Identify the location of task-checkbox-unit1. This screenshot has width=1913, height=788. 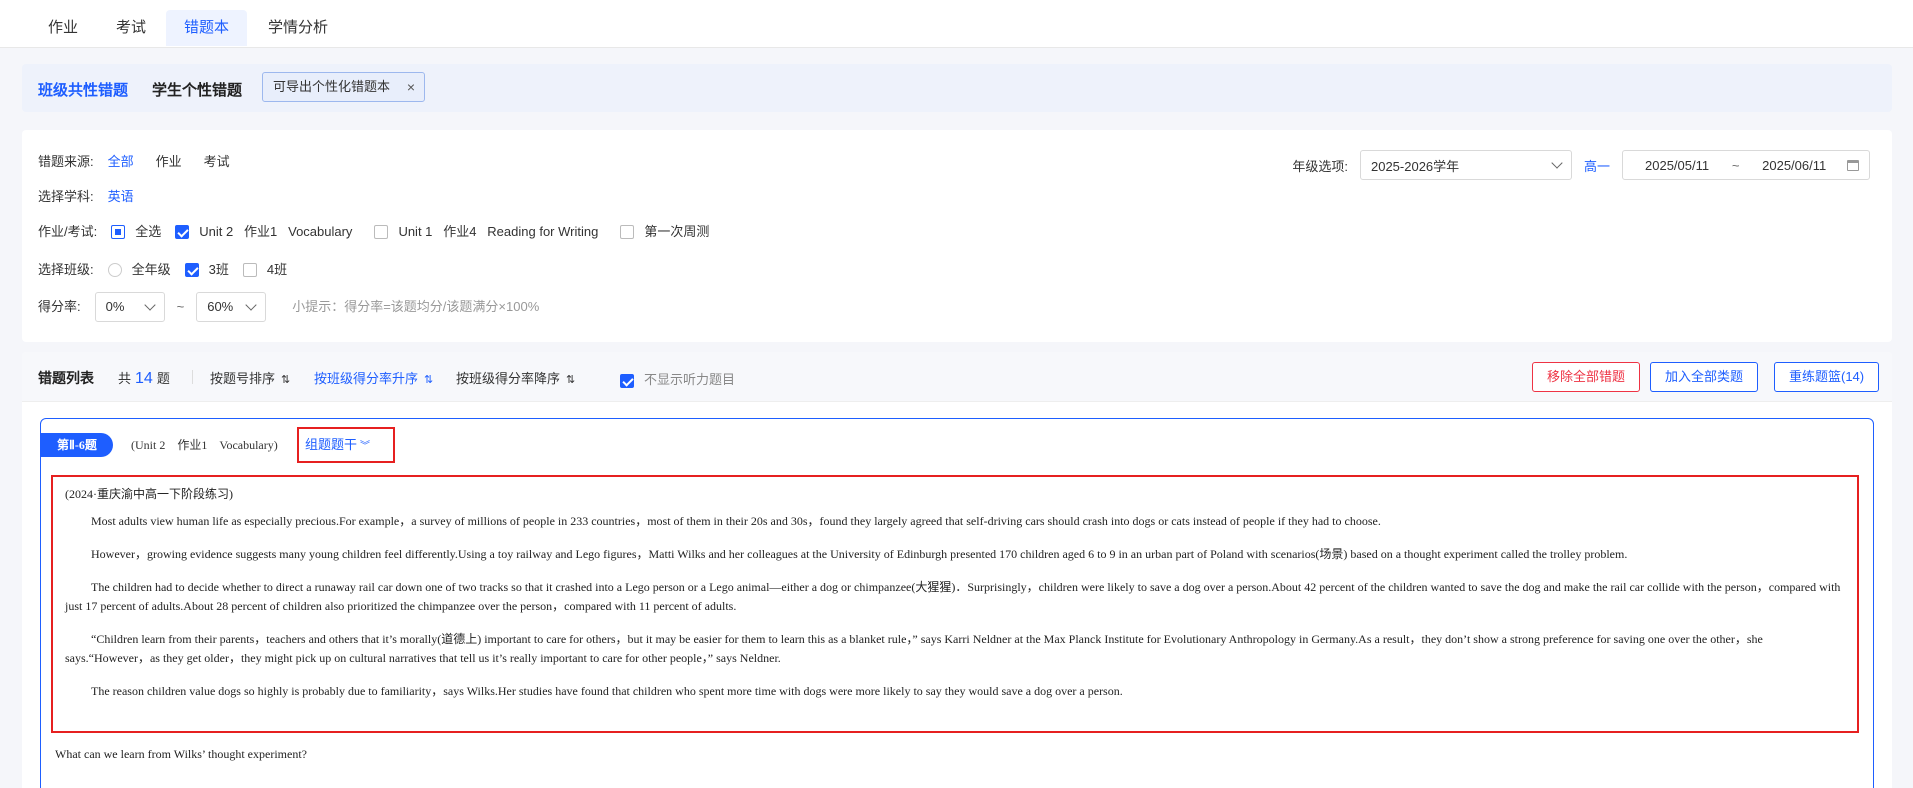
(381, 232).